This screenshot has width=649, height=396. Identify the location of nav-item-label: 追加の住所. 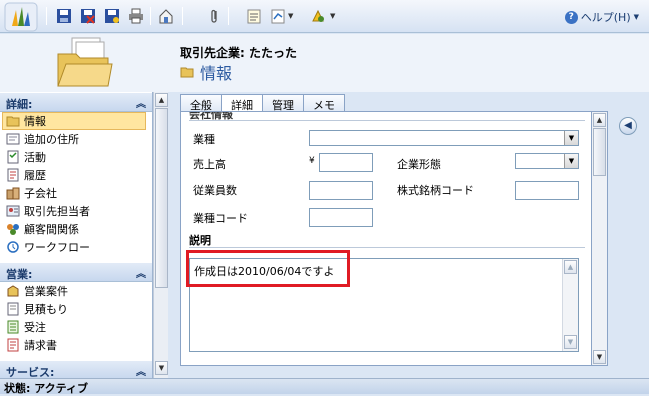
(51, 139).